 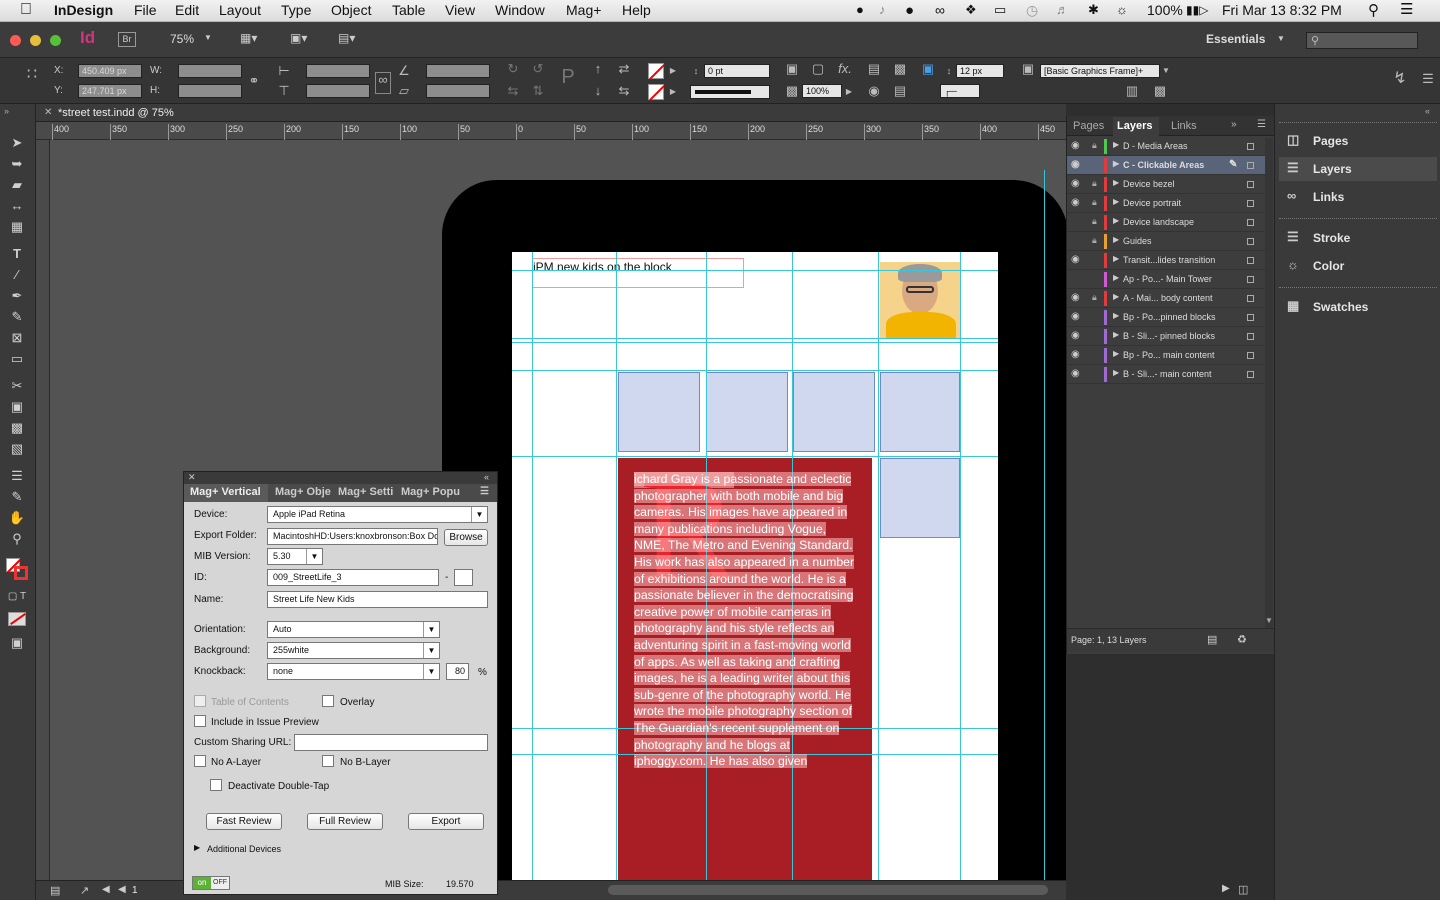 What do you see at coordinates (17, 643) in the screenshot?
I see `screen-mode-normal-icon: ▣` at bounding box center [17, 643].